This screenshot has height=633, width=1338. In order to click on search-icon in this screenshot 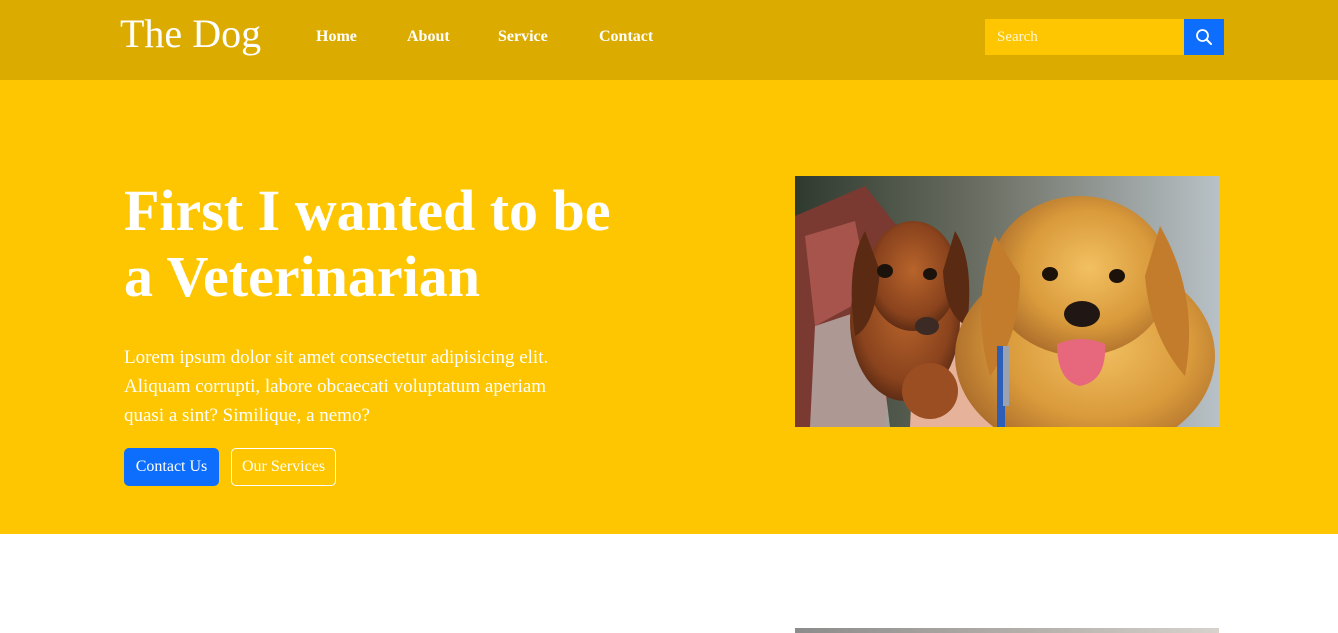, I will do `click(1204, 37)`.